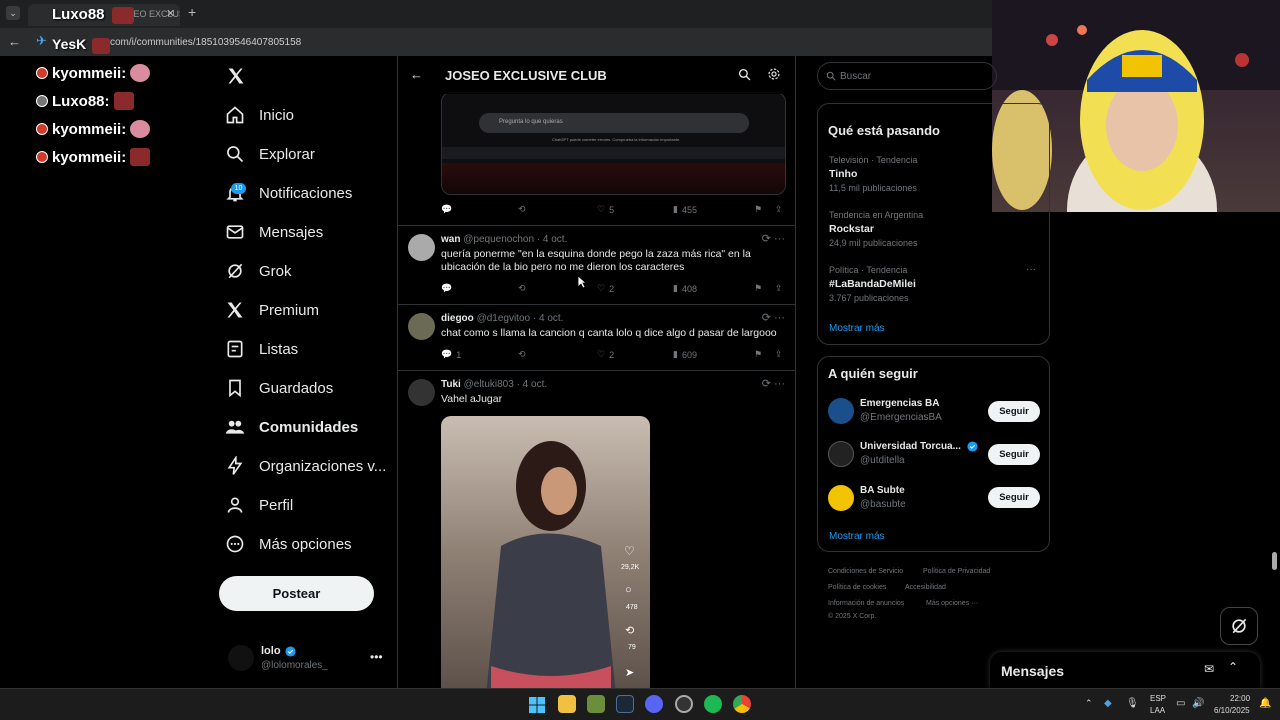 The width and height of the screenshot is (1280, 720). What do you see at coordinates (170, 13) in the screenshot?
I see `tab-close-icon: ✕` at bounding box center [170, 13].